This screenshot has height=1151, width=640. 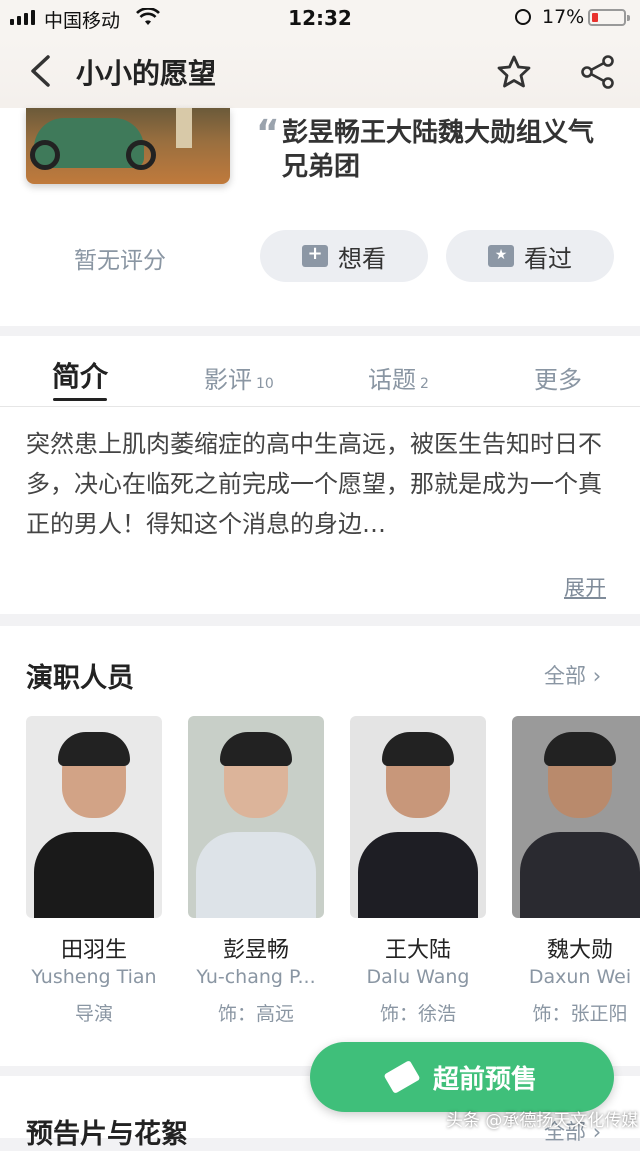 What do you see at coordinates (392, 380) in the screenshot?
I see `tab-topics-label: 话题` at bounding box center [392, 380].